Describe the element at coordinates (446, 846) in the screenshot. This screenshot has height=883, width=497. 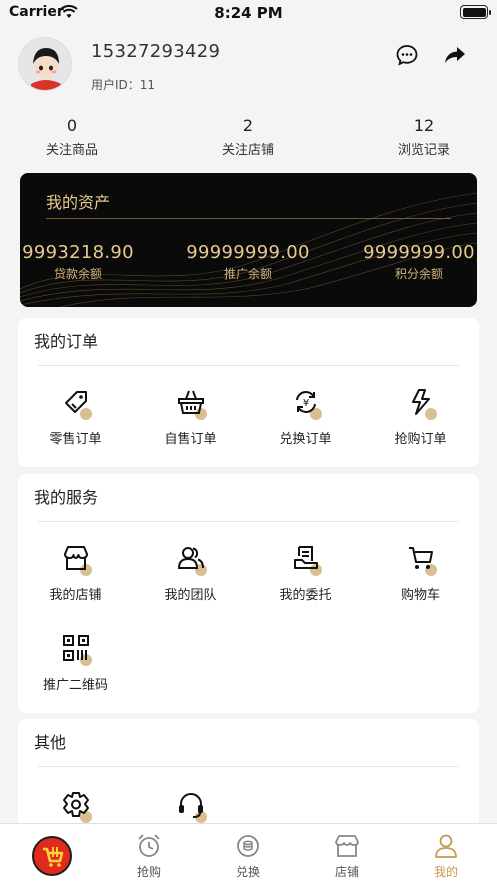
I see `user-icon` at that location.